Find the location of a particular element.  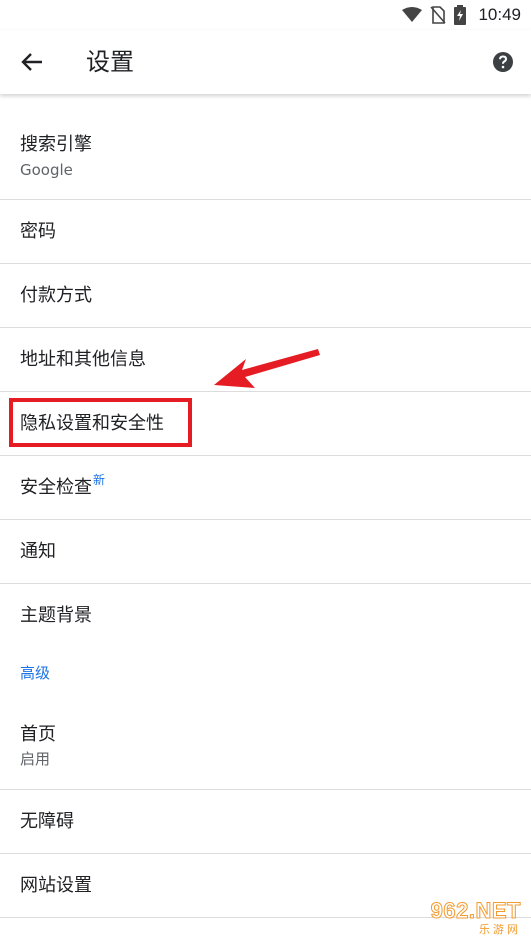

new-badge: 新 is located at coordinates (99, 480).